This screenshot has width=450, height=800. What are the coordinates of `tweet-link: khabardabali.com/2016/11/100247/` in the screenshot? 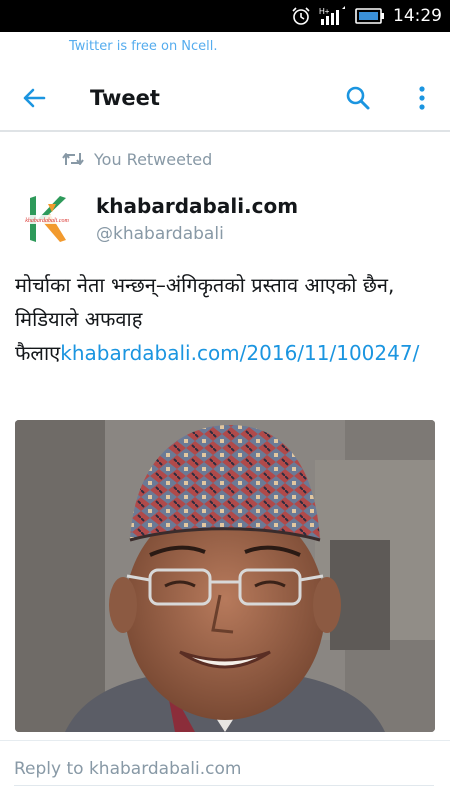 It's located at (239, 353).